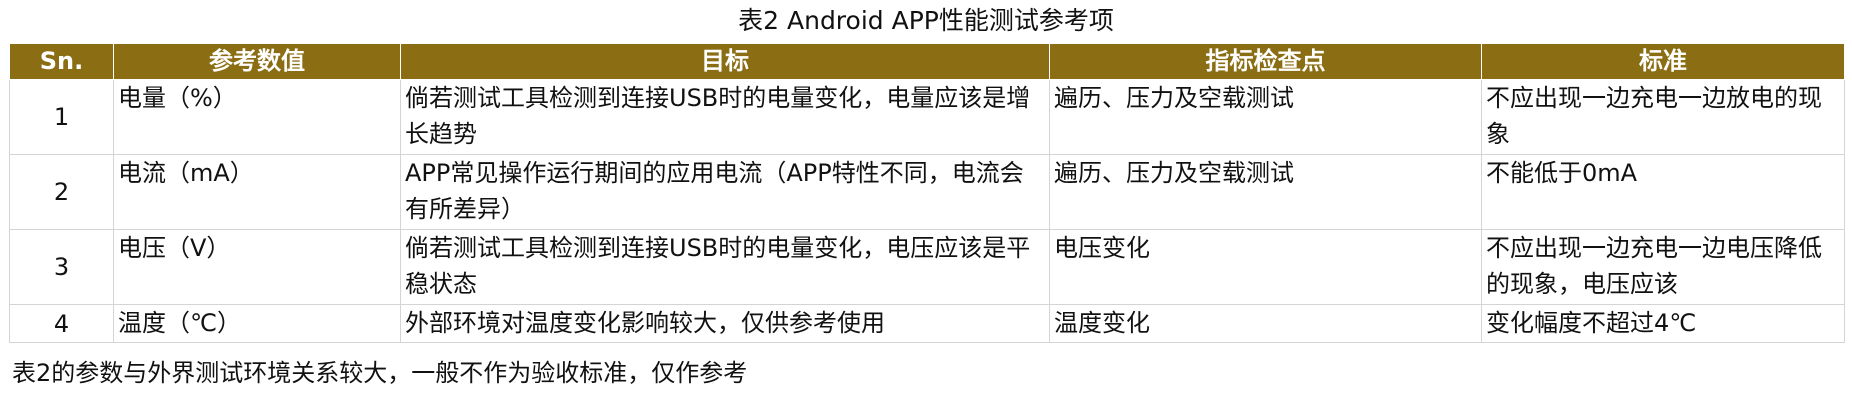  I want to click on table-footnote: 表2的参数与外界测试环境关系较大，一般不作为验收标准，仅作参考, so click(380, 373).